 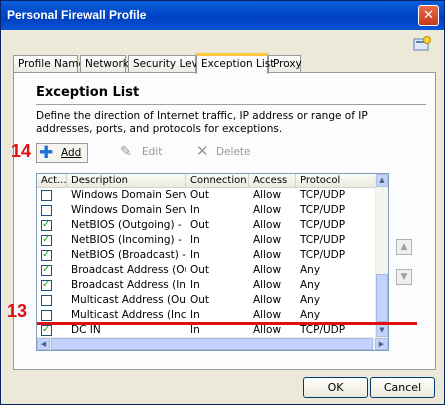 What do you see at coordinates (402, 387) in the screenshot?
I see `cancel-button: Cancel` at bounding box center [402, 387].